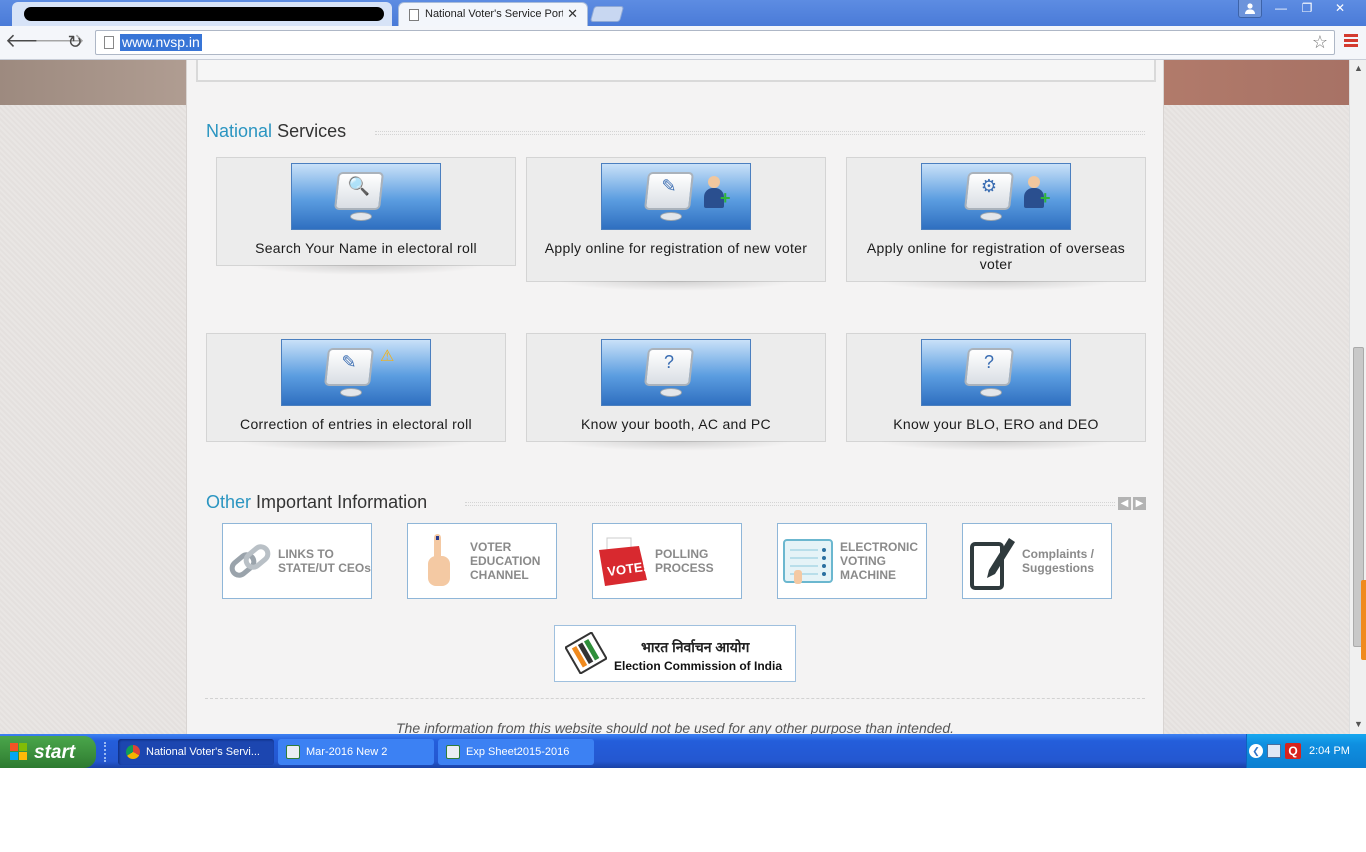 The width and height of the screenshot is (1366, 852). I want to click on booth-info-icon: ?, so click(676, 372).